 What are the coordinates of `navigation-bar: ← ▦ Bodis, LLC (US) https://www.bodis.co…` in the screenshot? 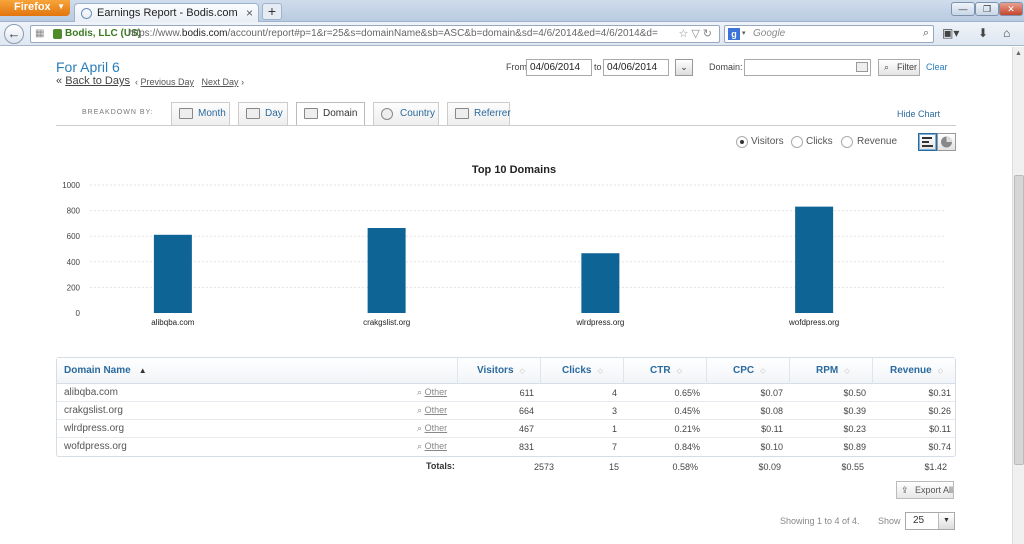 It's located at (512, 34).